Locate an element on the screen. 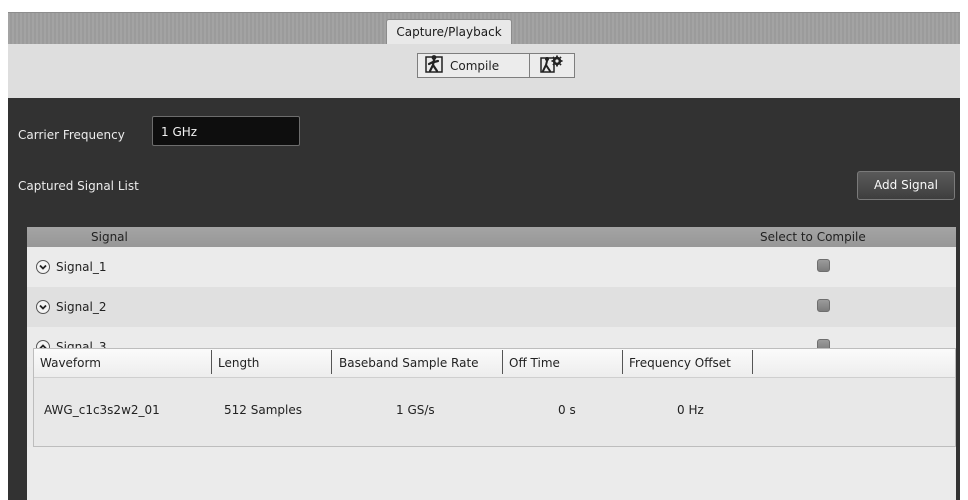 The height and width of the screenshot is (500, 968). signal-name: Signal_1 is located at coordinates (81, 267).